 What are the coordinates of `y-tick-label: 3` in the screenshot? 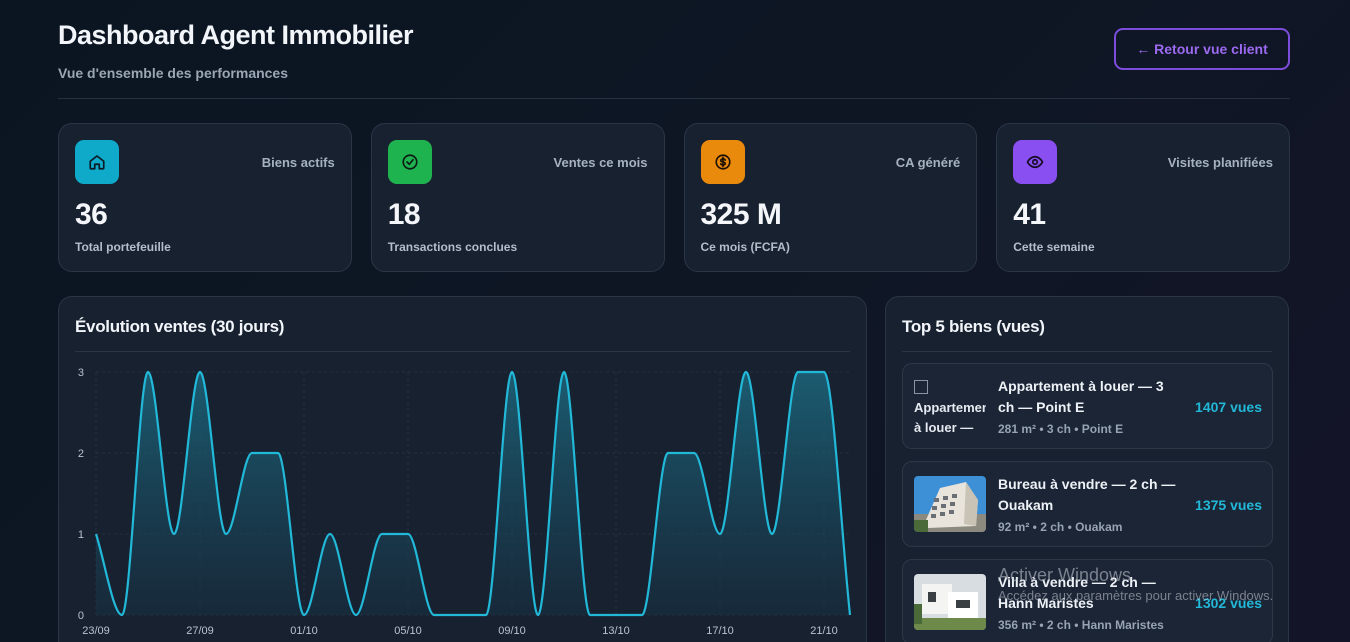 It's located at (81, 373).